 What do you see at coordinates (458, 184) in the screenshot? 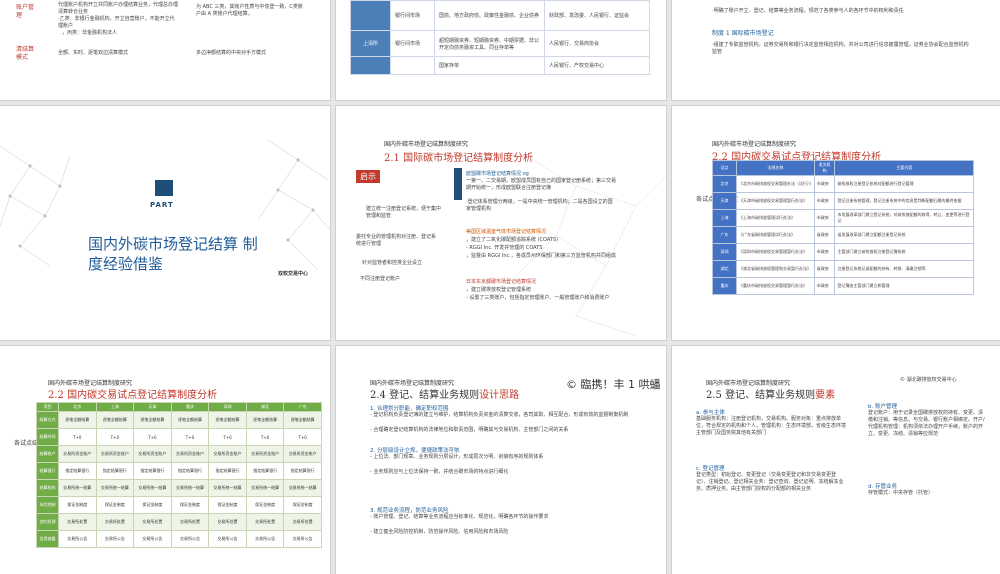
I see `bracket-bar` at bounding box center [458, 184].